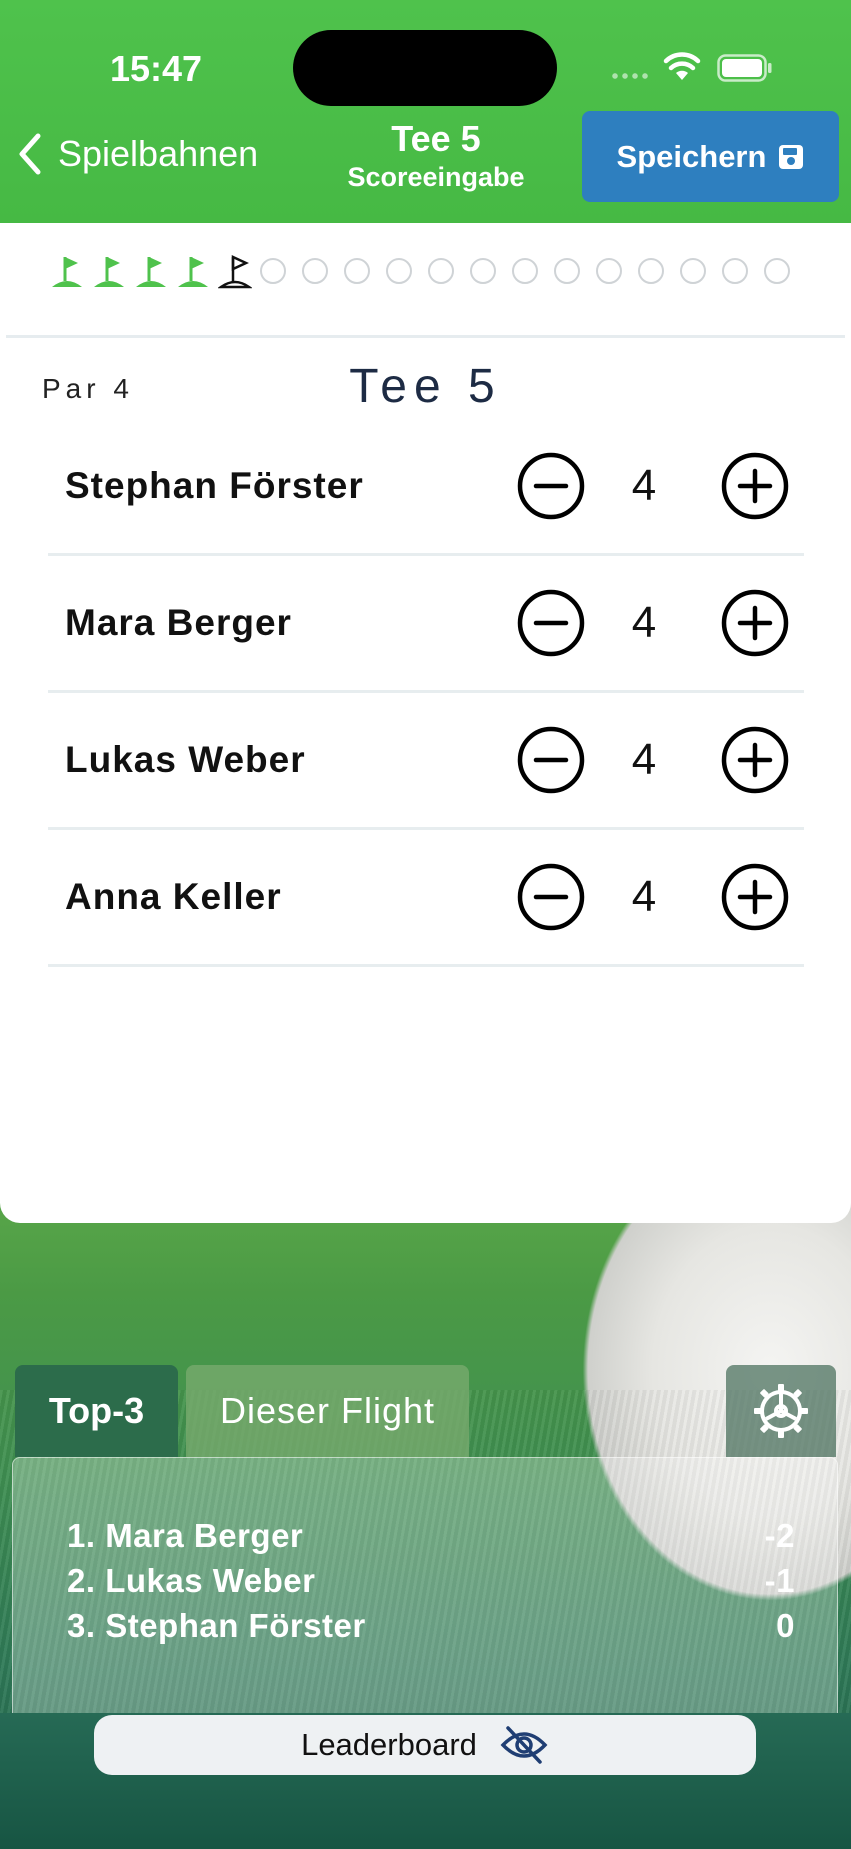  I want to click on leaderboard-toggle-button: Leaderboard, so click(425, 1745).